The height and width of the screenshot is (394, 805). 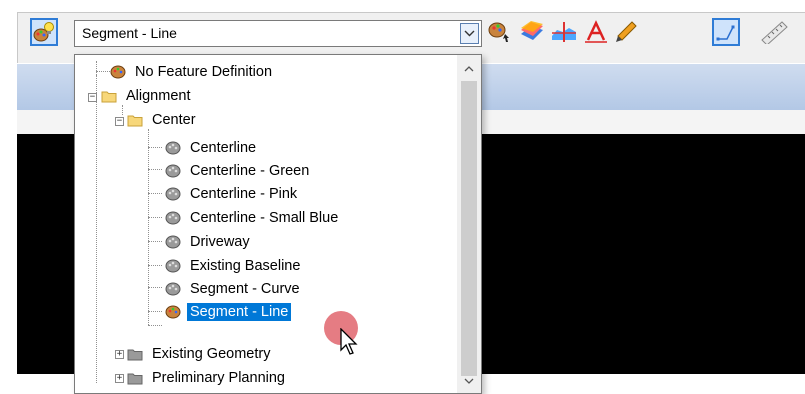 I want to click on text-a-icon, so click(x=596, y=31).